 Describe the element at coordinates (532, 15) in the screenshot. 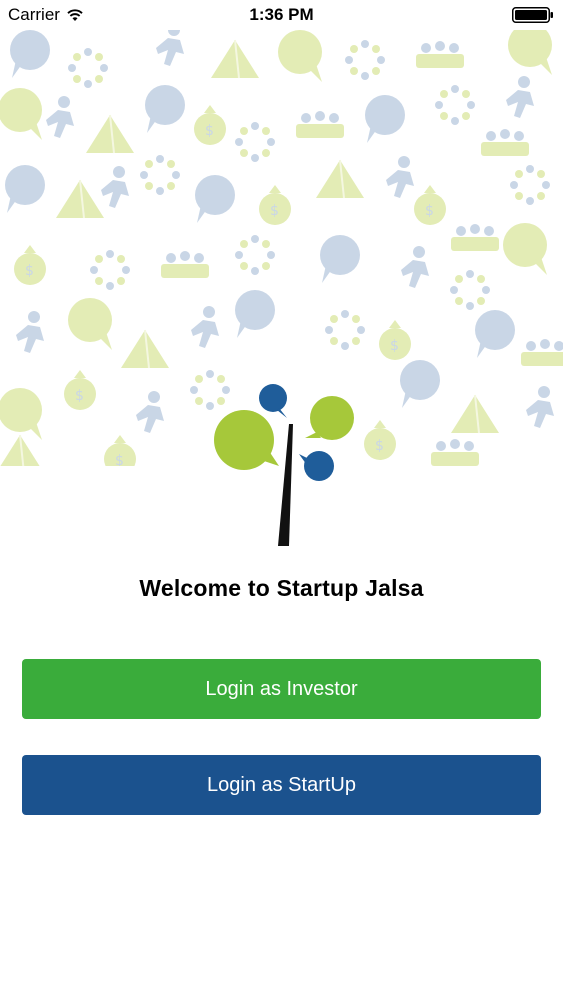

I see `battery-icon` at that location.